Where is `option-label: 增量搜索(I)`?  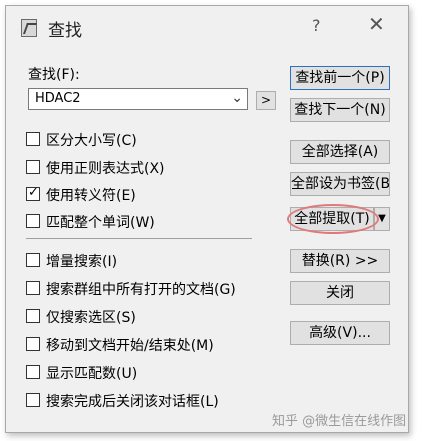
option-label: 增量搜索(I) is located at coordinates (82, 262).